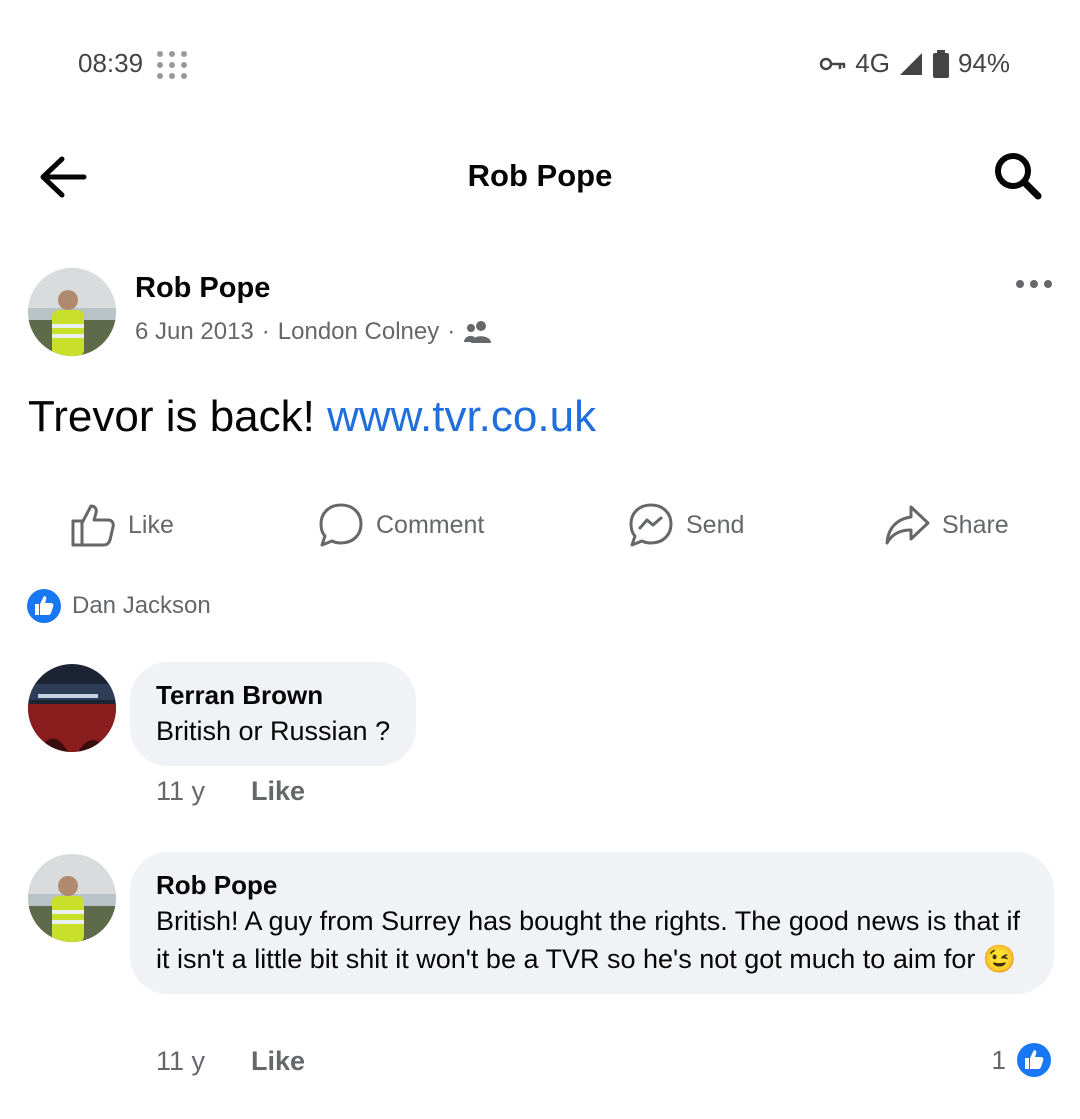 The width and height of the screenshot is (1080, 1119). Describe the element at coordinates (194, 332) in the screenshot. I see `post-date: 6 Jun 2013` at that location.